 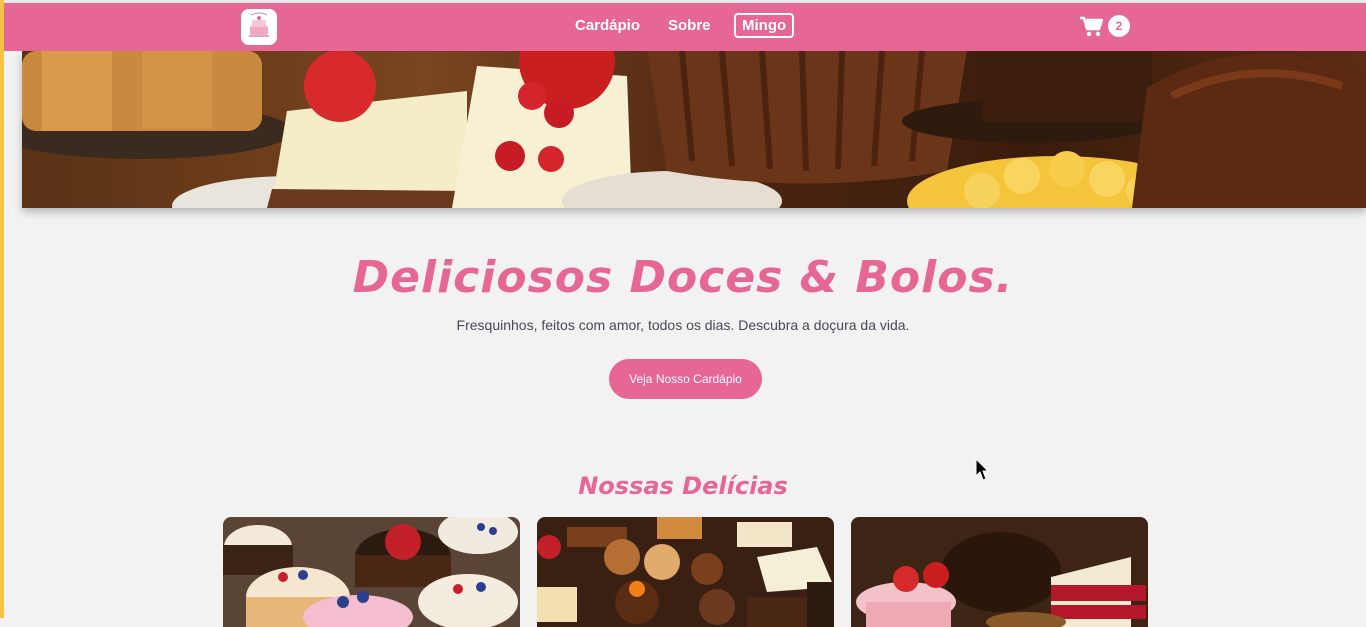 I want to click on user-menu-button: Mingo, so click(x=764, y=25).